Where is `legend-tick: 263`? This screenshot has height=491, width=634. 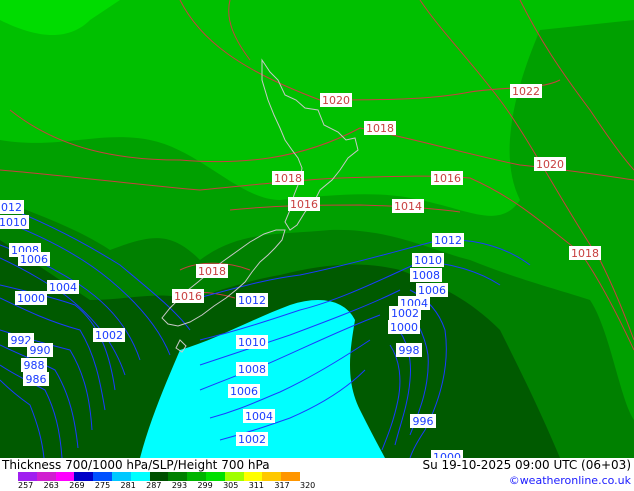
legend-tick: 263 is located at coordinates (51, 485).